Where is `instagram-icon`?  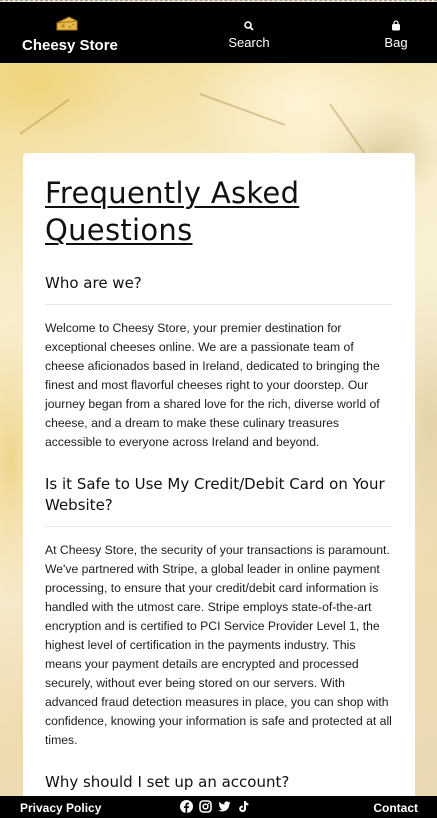
instagram-icon is located at coordinates (205, 806).